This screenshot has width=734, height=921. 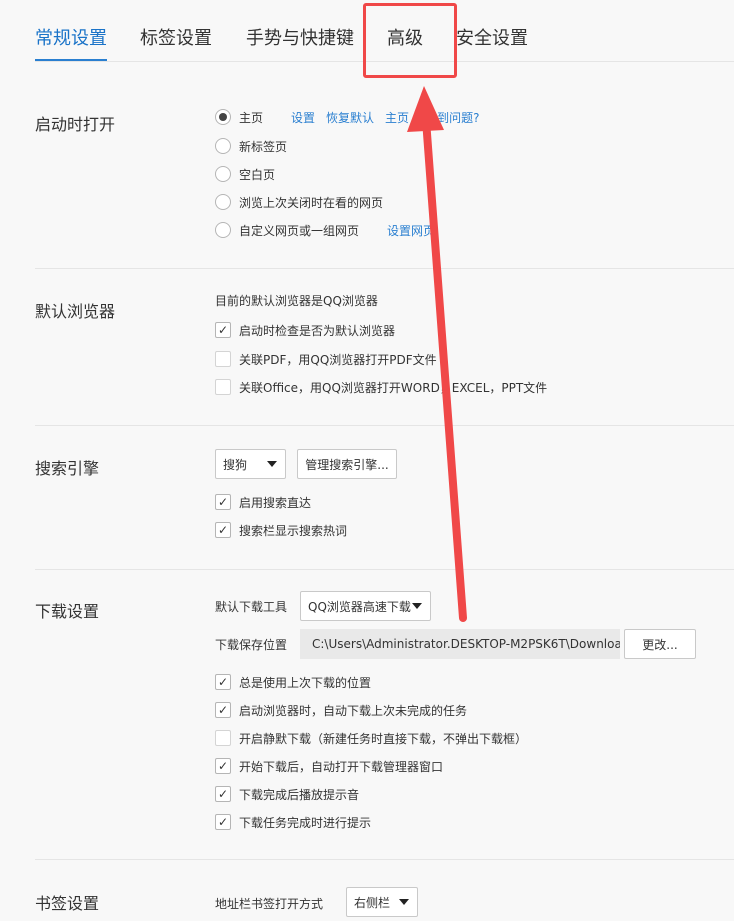 I want to click on annotation-arrow-icon, so click(x=437, y=354).